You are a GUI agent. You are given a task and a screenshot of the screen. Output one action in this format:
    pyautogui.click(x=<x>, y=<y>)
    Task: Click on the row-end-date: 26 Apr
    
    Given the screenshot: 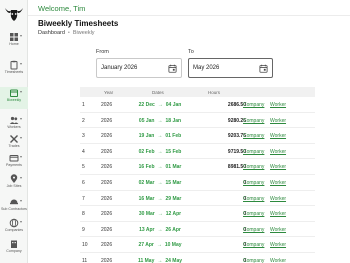 What is the action you would take?
    pyautogui.click(x=173, y=229)
    